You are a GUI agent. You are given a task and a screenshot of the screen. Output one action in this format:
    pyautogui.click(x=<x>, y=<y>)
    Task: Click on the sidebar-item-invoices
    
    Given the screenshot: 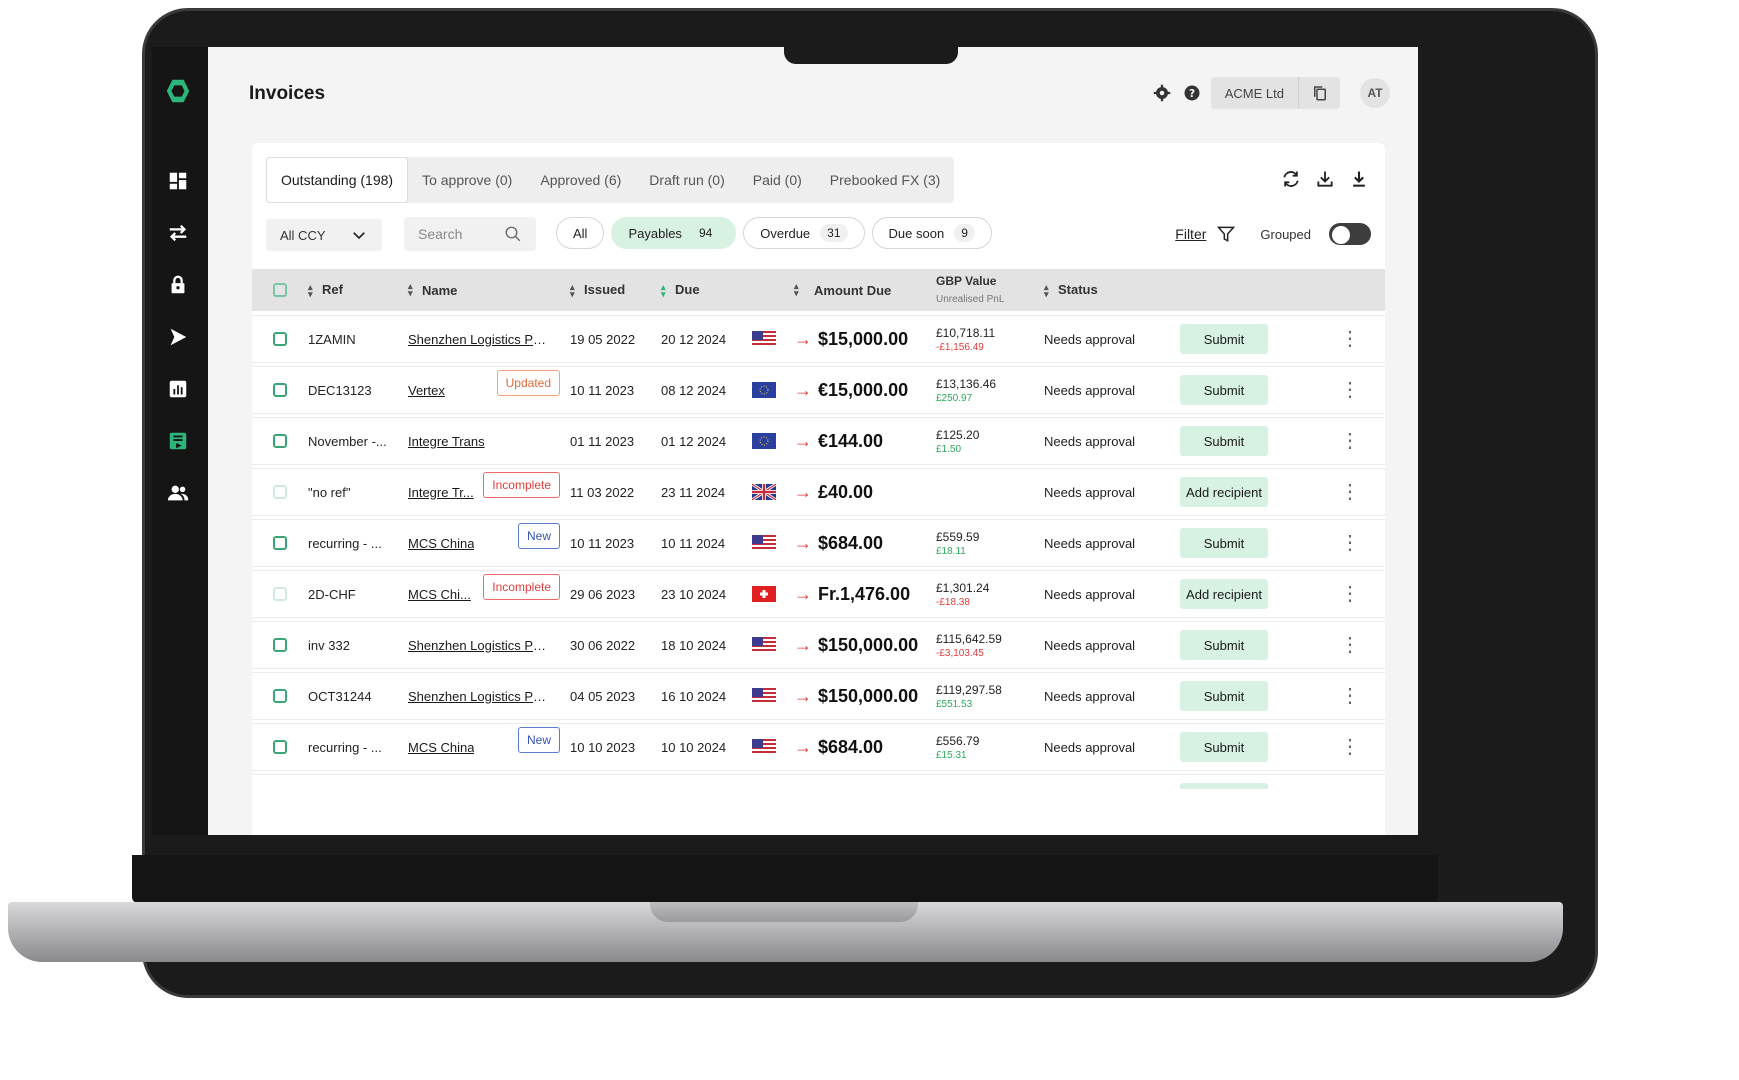 What is the action you would take?
    pyautogui.click(x=178, y=441)
    